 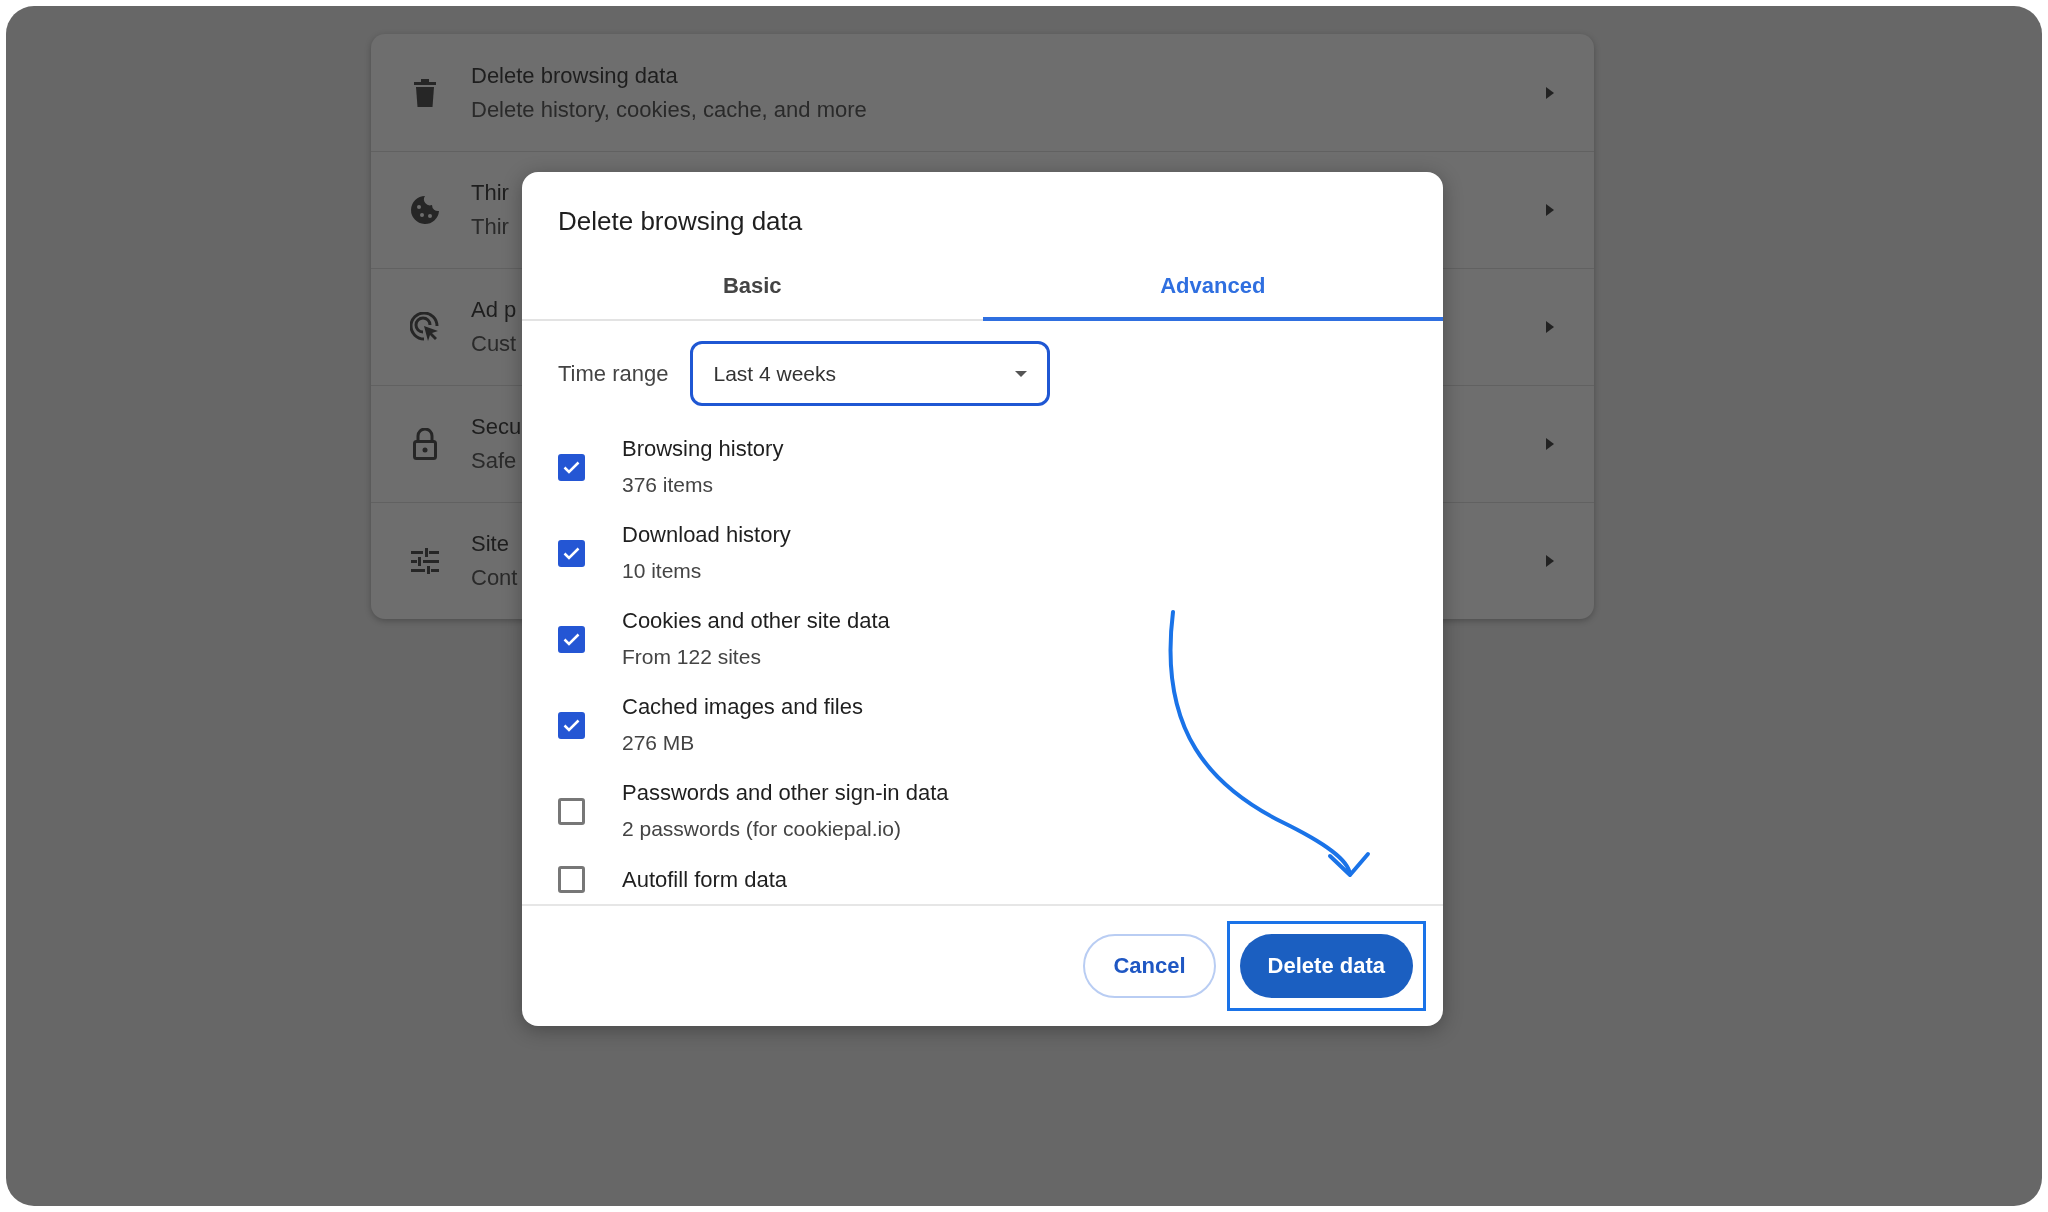 I want to click on cancel-button: Cancel, so click(x=1149, y=966).